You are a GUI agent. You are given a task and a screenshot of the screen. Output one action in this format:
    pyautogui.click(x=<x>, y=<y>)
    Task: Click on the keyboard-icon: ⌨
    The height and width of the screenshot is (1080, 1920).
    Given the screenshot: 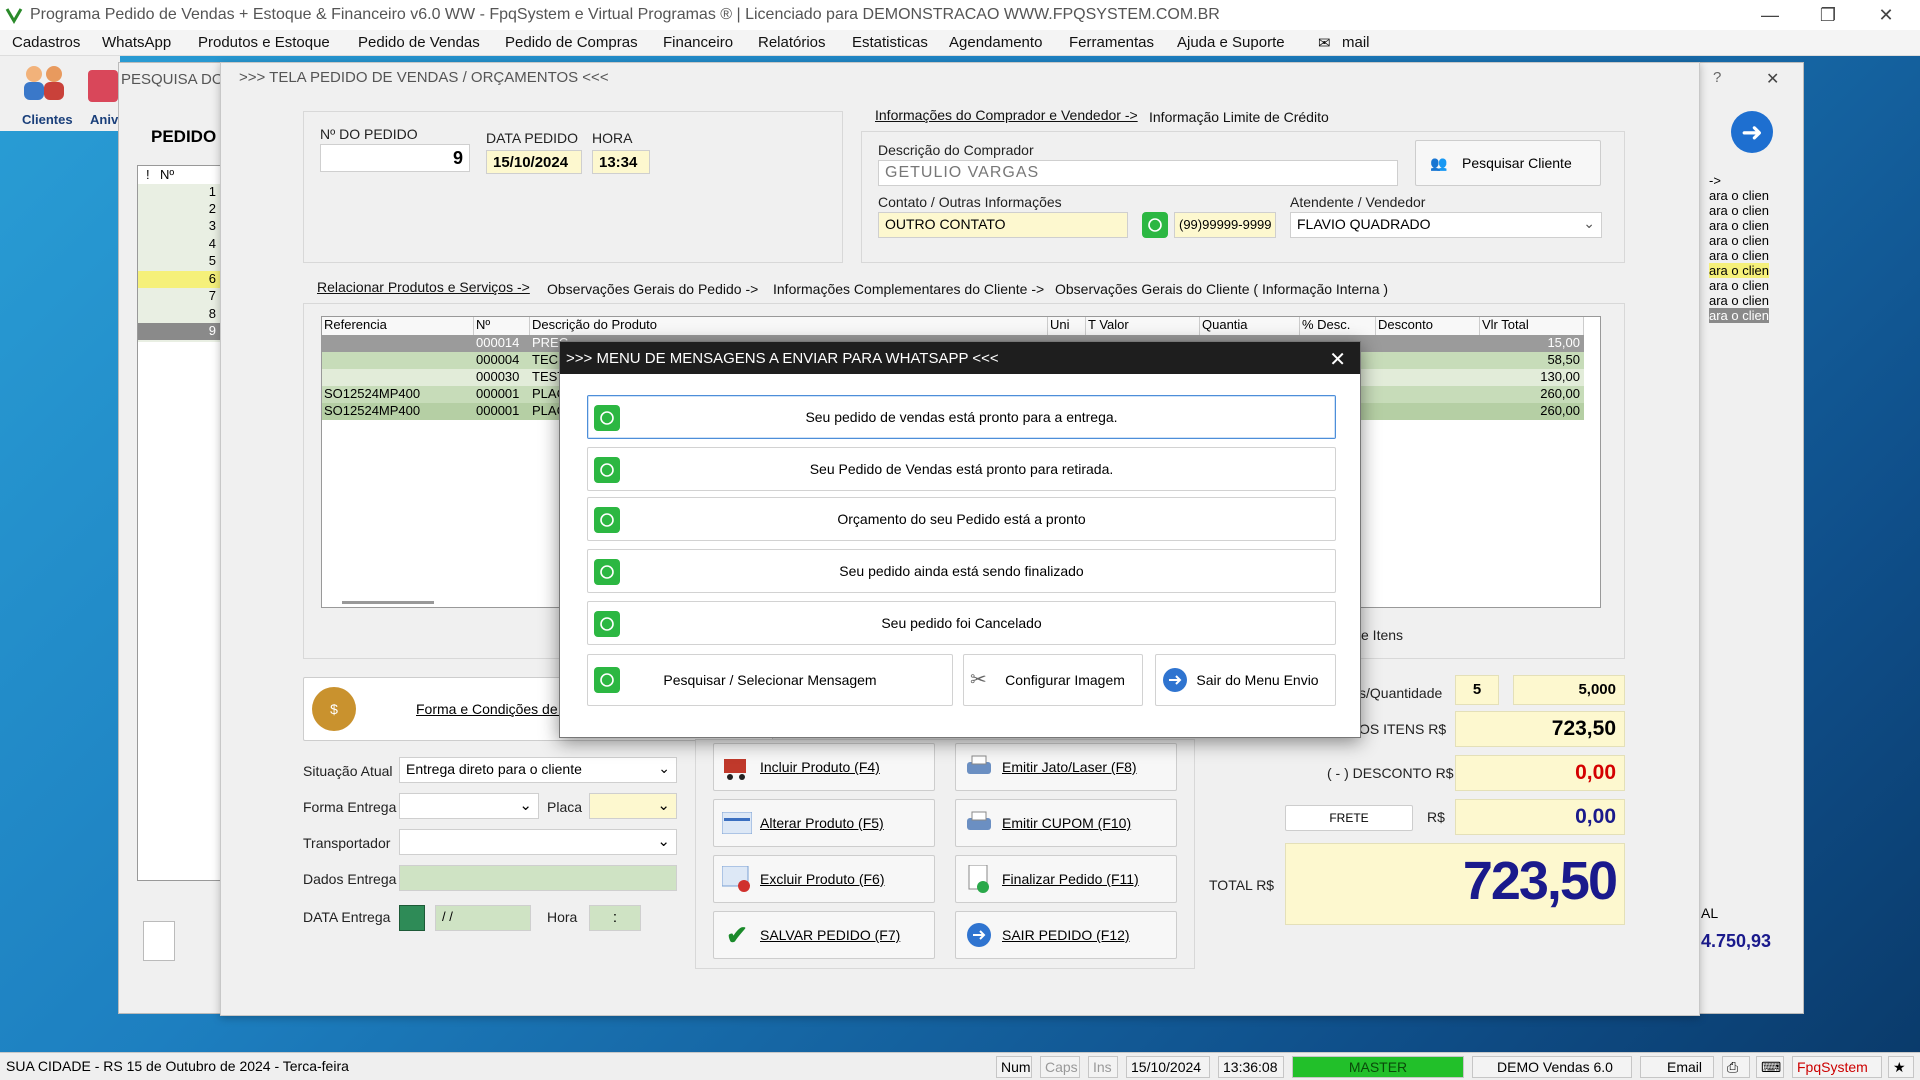 What is the action you would take?
    pyautogui.click(x=1770, y=1067)
    